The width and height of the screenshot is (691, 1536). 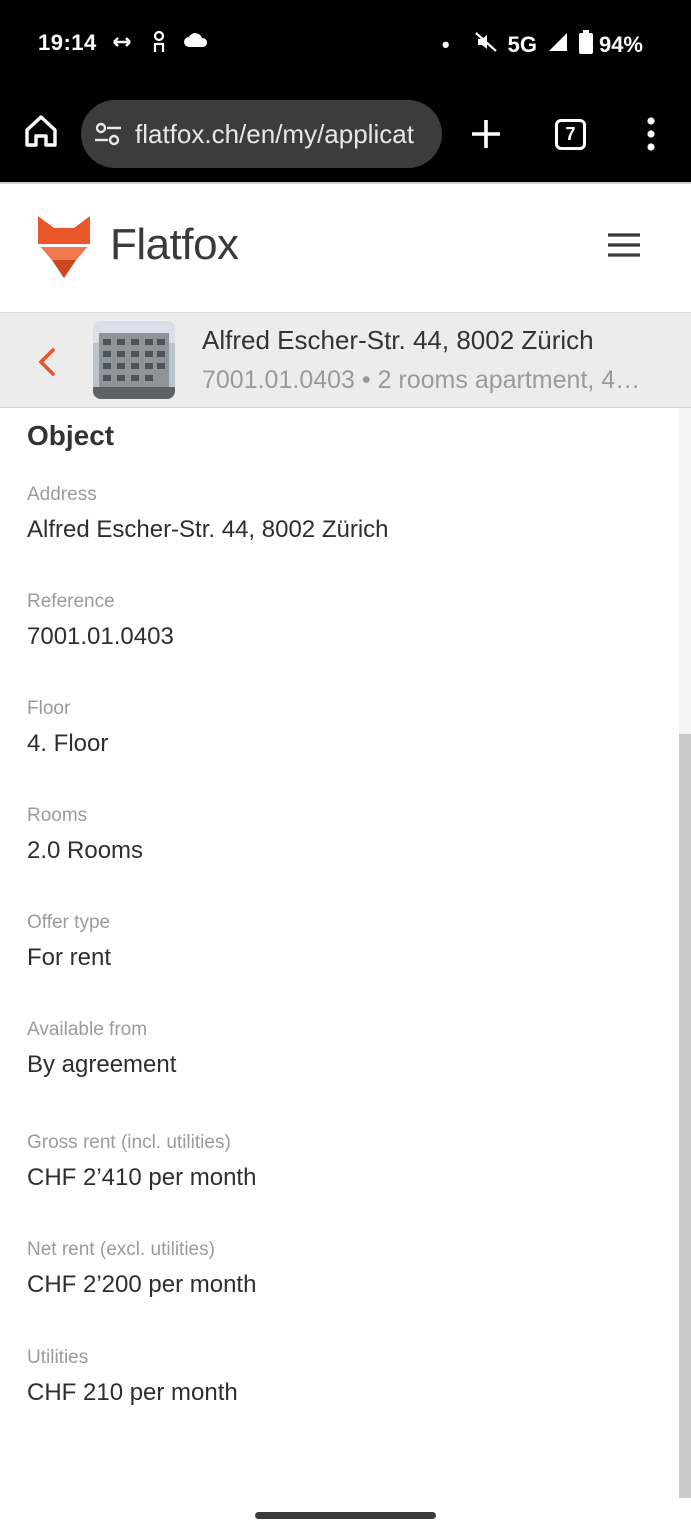 What do you see at coordinates (174, 245) in the screenshot?
I see `logo-text: Flatfox` at bounding box center [174, 245].